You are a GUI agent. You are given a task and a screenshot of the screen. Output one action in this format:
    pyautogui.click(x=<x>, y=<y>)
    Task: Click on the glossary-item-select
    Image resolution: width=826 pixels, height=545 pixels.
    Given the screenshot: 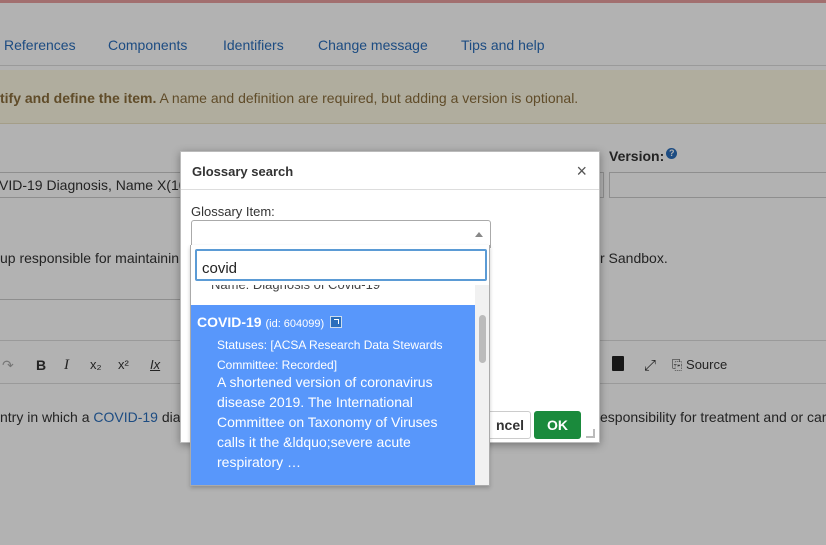 What is the action you would take?
    pyautogui.click(x=341, y=234)
    